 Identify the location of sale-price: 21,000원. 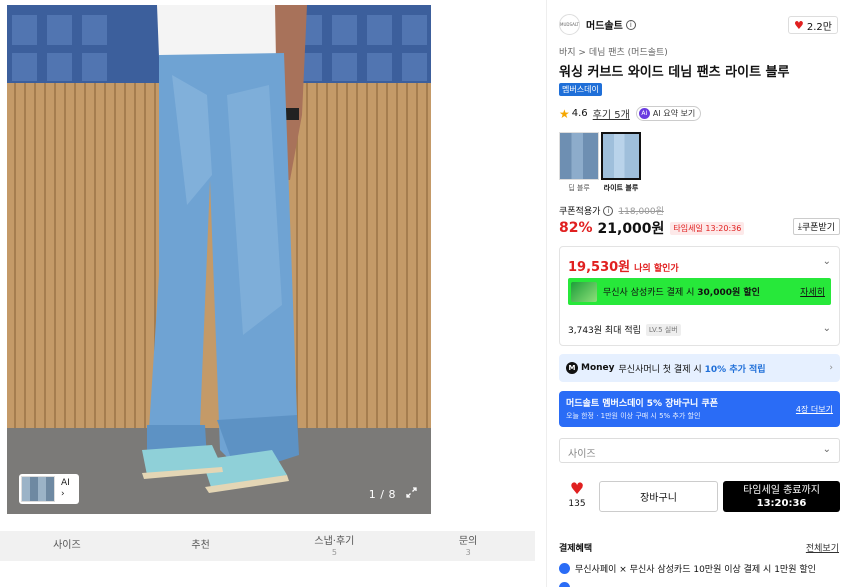
(631, 229).